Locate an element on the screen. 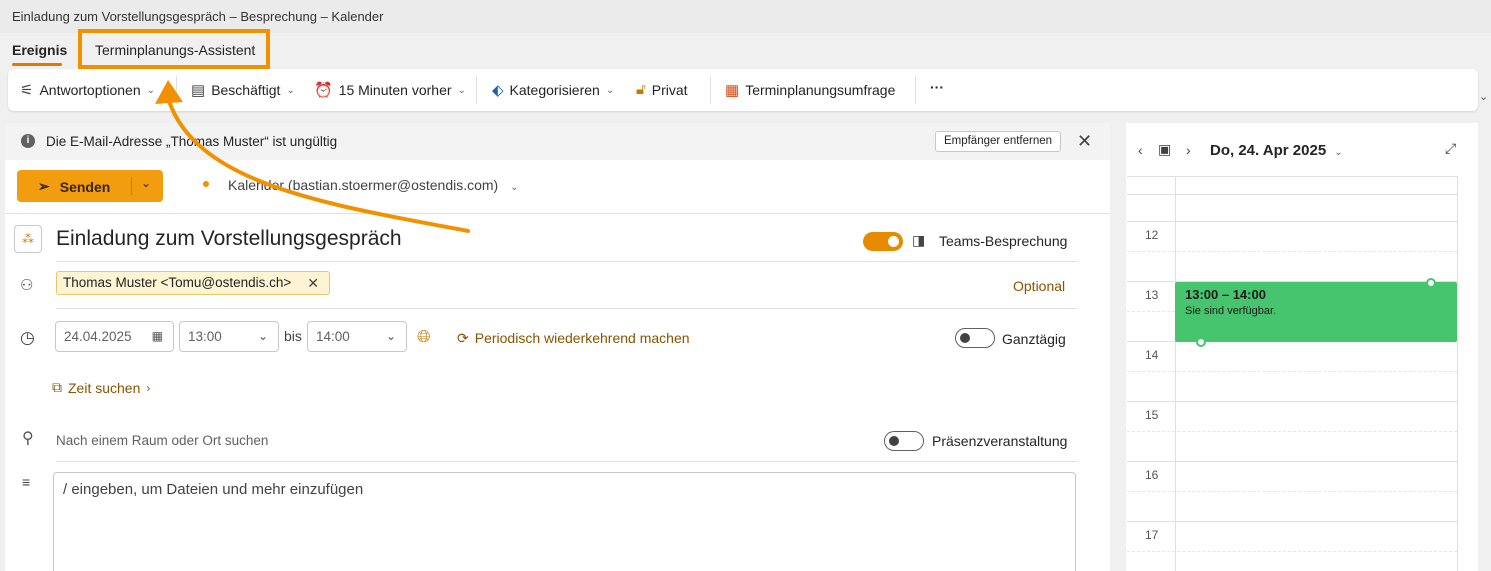  start-date-picker: 24.04.2025 ▦ is located at coordinates (114, 336).